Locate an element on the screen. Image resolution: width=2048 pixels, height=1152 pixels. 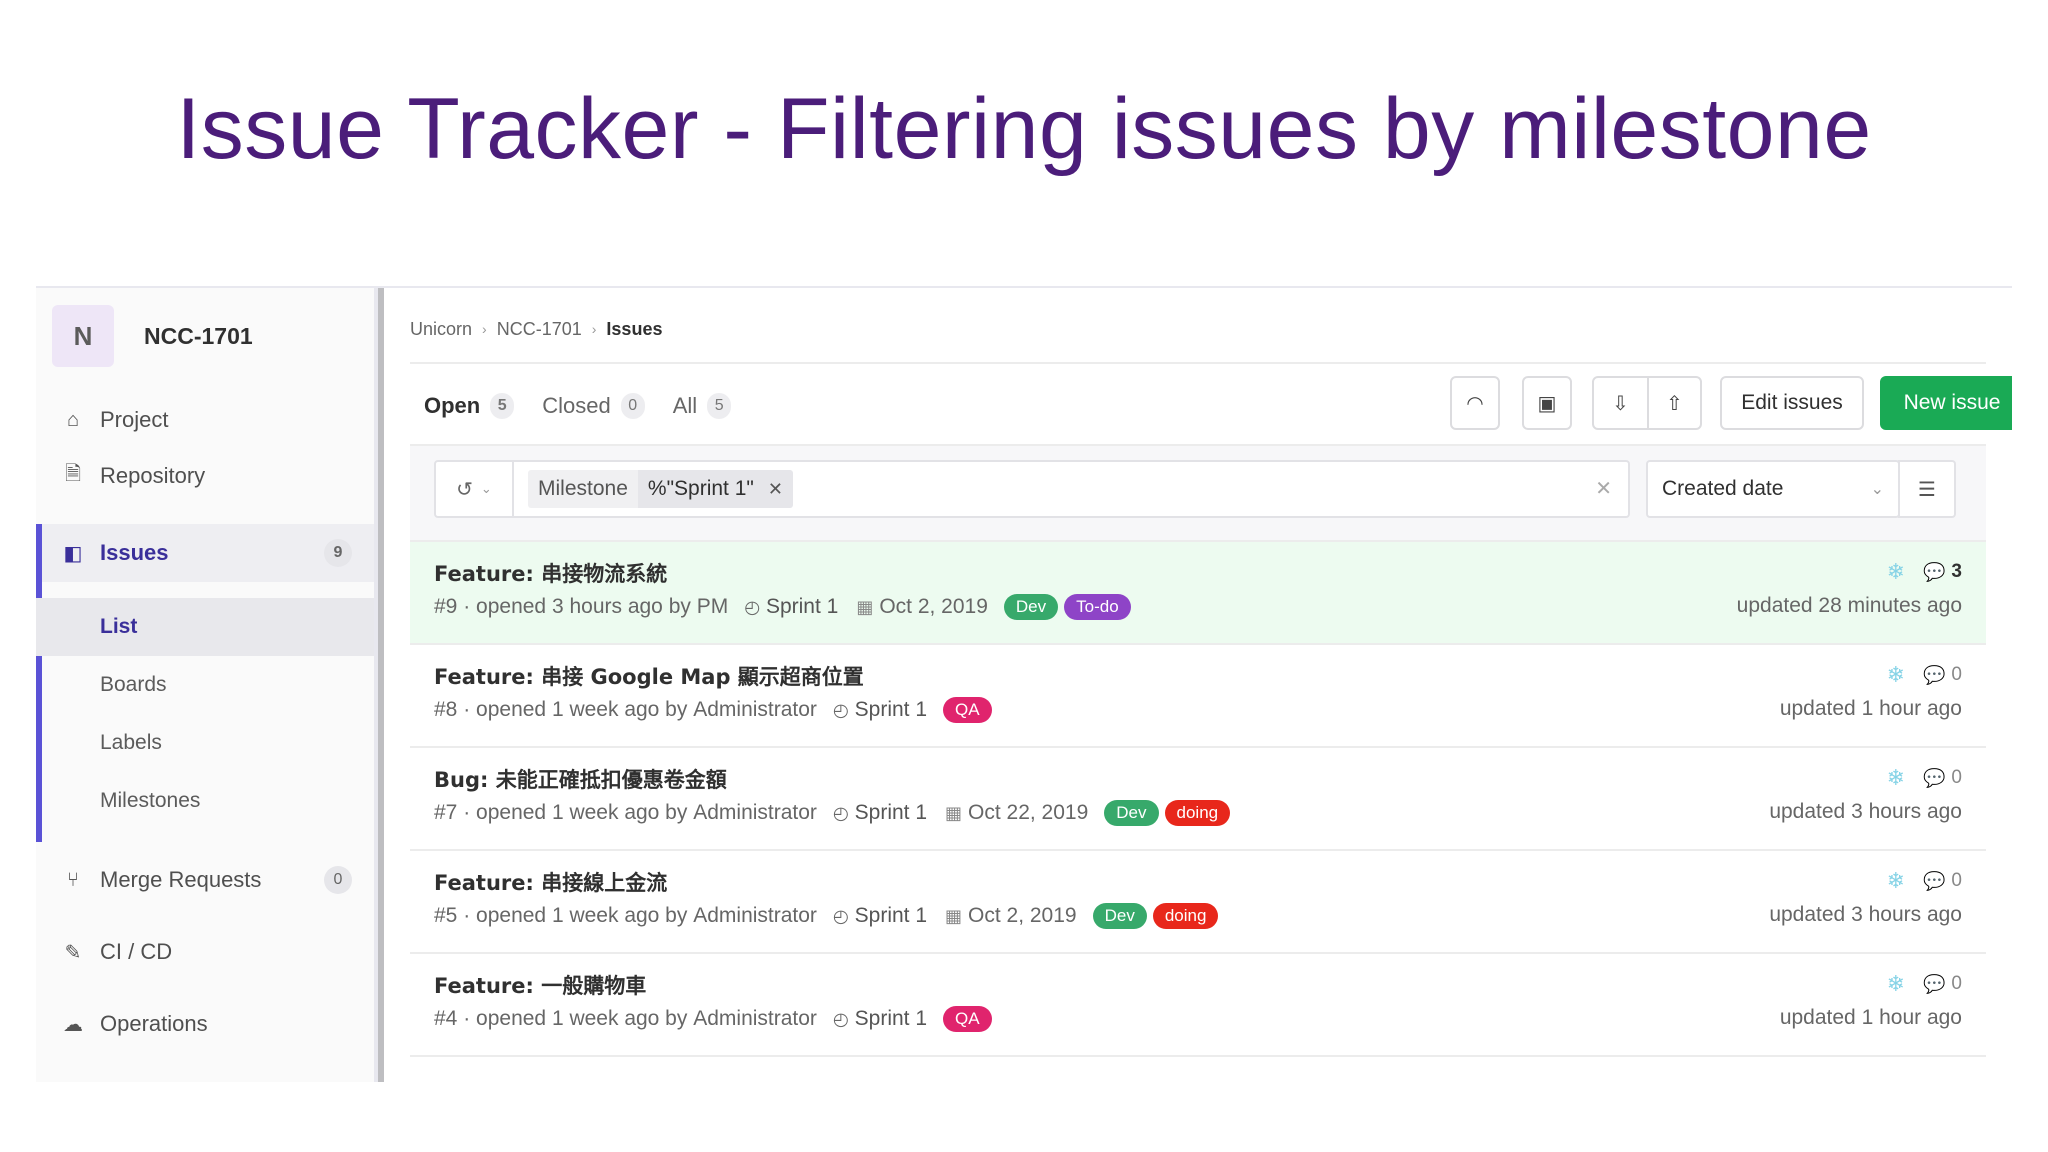
issue-due-date: ▦ Oct 22, 2019 is located at coordinates (1016, 813).